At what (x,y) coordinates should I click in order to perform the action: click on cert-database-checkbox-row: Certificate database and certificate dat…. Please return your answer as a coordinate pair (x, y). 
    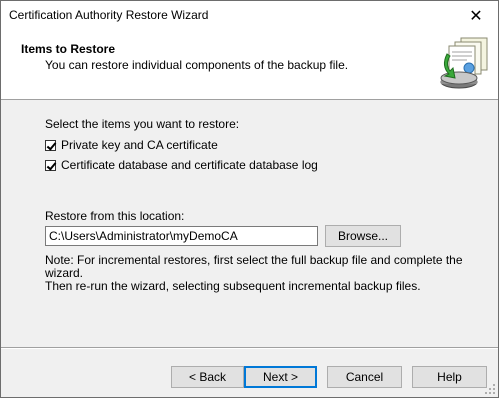
    Looking at the image, I should click on (181, 165).